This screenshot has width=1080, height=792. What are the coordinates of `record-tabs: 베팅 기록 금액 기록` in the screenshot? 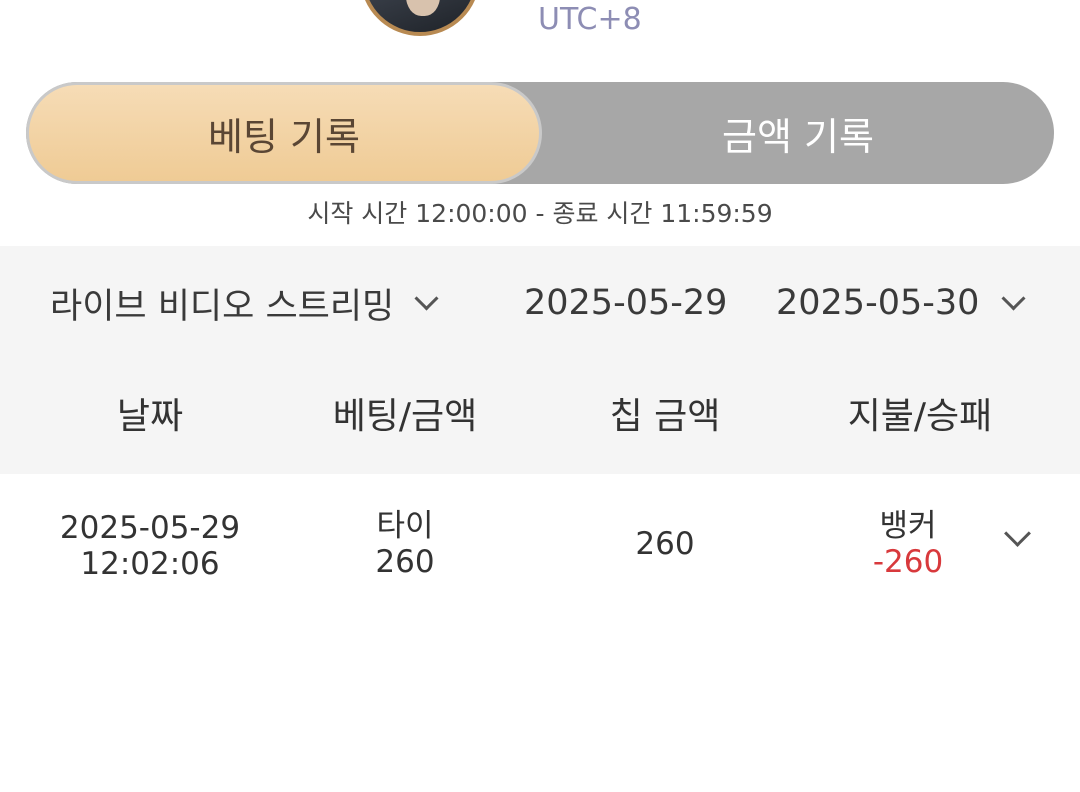 It's located at (540, 133).